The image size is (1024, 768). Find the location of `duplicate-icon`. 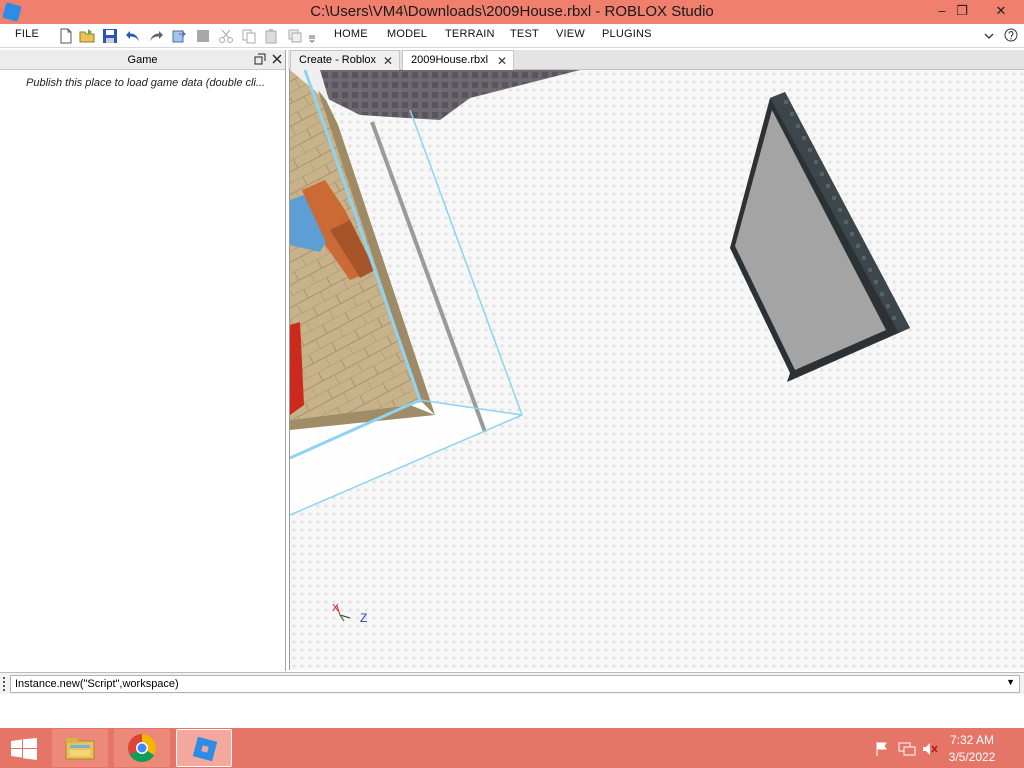

duplicate-icon is located at coordinates (295, 36).